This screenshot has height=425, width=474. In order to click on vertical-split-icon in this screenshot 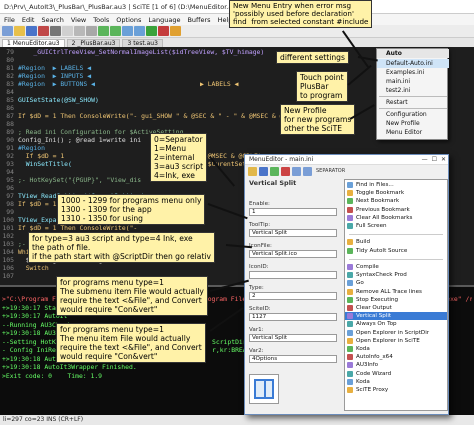, I will do `click(264, 389)`.